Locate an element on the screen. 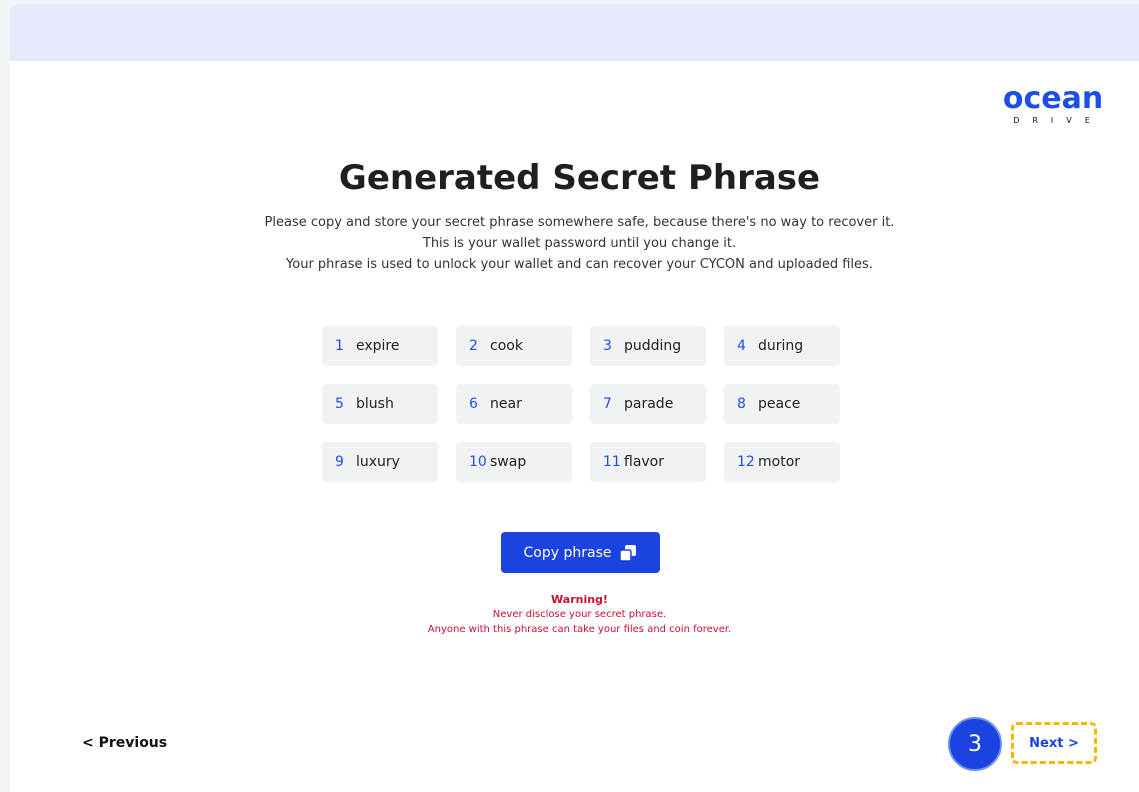 The height and width of the screenshot is (792, 1139). next-button: Next > is located at coordinates (1054, 743).